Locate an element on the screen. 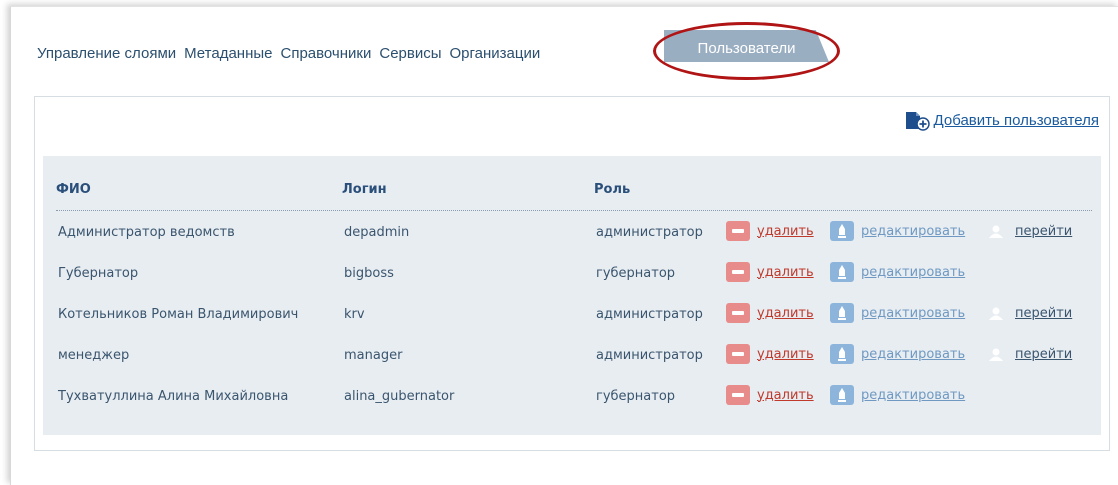 The width and height of the screenshot is (1118, 485). tab-users: Пользователи is located at coordinates (746, 46).